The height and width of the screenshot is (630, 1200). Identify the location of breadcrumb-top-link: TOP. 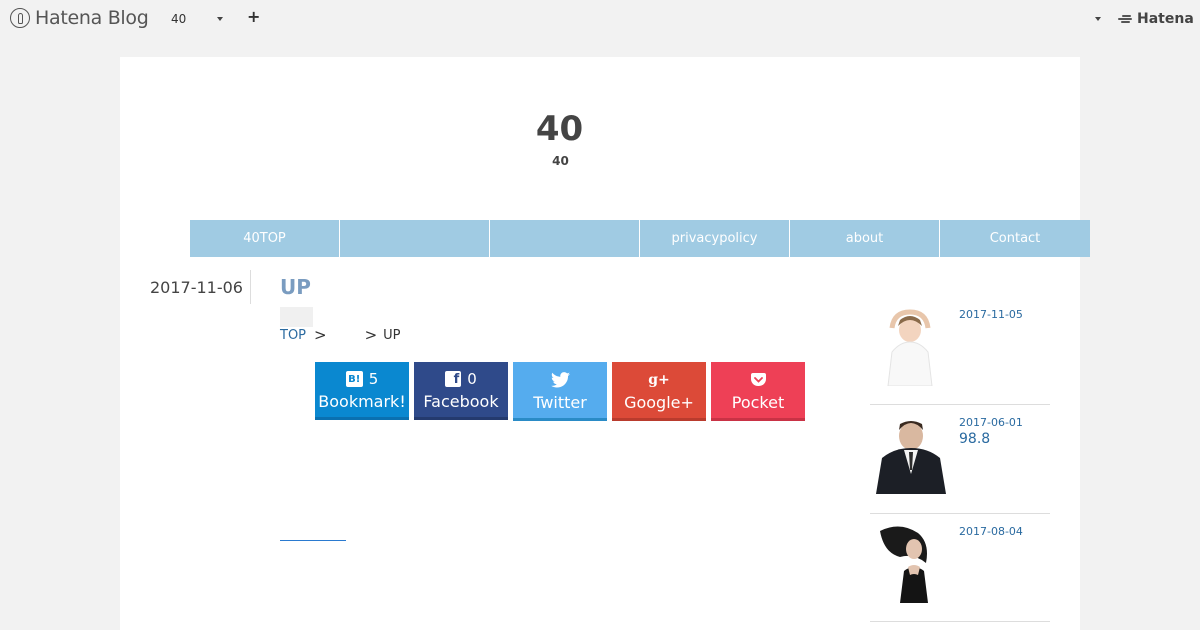
(293, 335).